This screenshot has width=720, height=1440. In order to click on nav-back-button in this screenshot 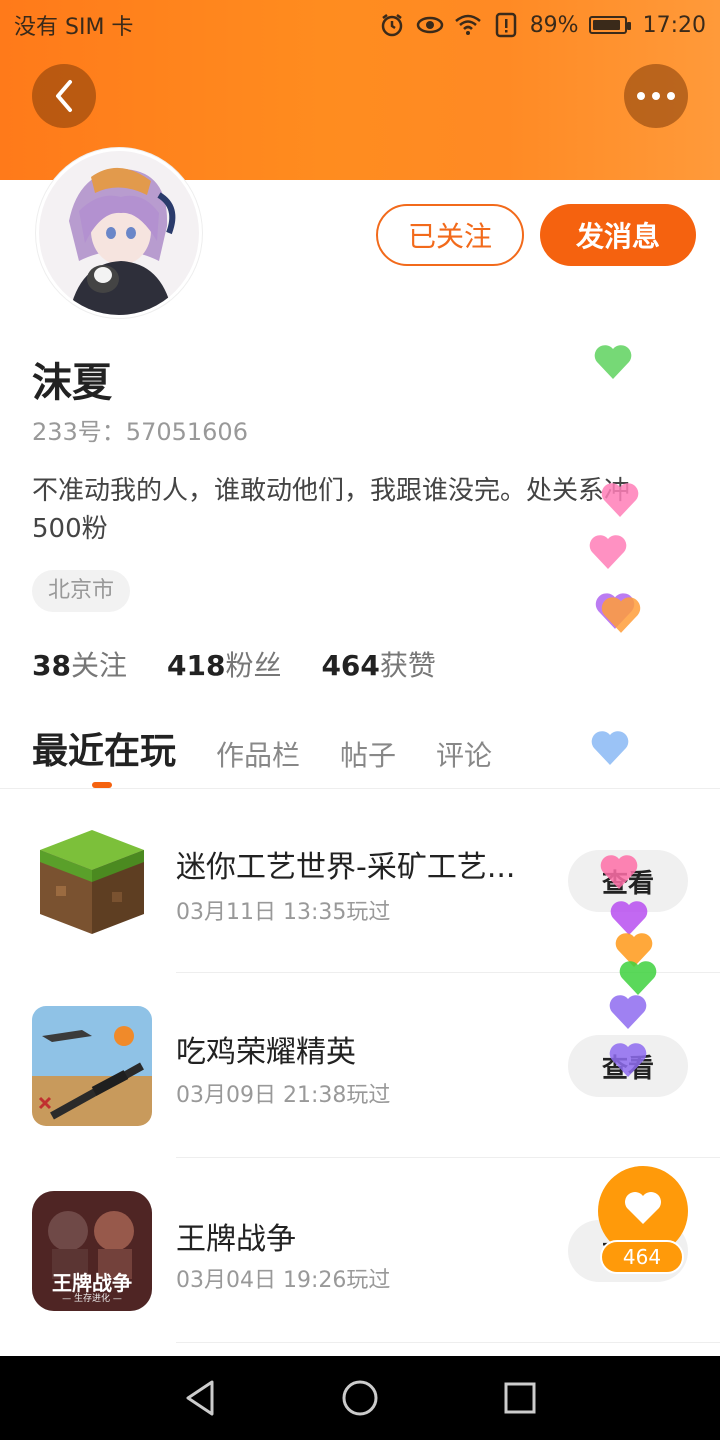, I will do `click(200, 1398)`.